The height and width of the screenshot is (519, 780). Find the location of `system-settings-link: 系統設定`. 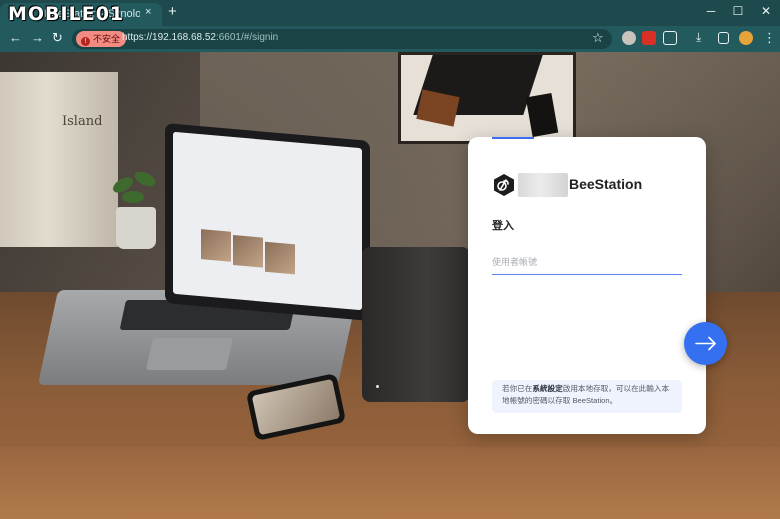

system-settings-link: 系統設定 is located at coordinates (547, 388).